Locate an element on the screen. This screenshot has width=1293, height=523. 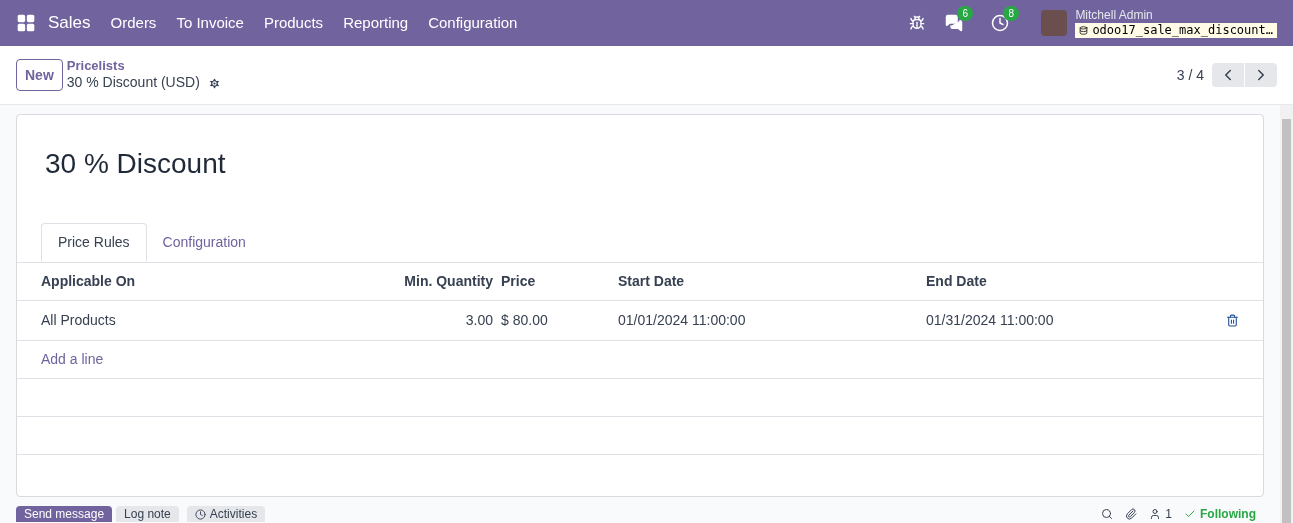
menu-item: To Invoice is located at coordinates (210, 23).